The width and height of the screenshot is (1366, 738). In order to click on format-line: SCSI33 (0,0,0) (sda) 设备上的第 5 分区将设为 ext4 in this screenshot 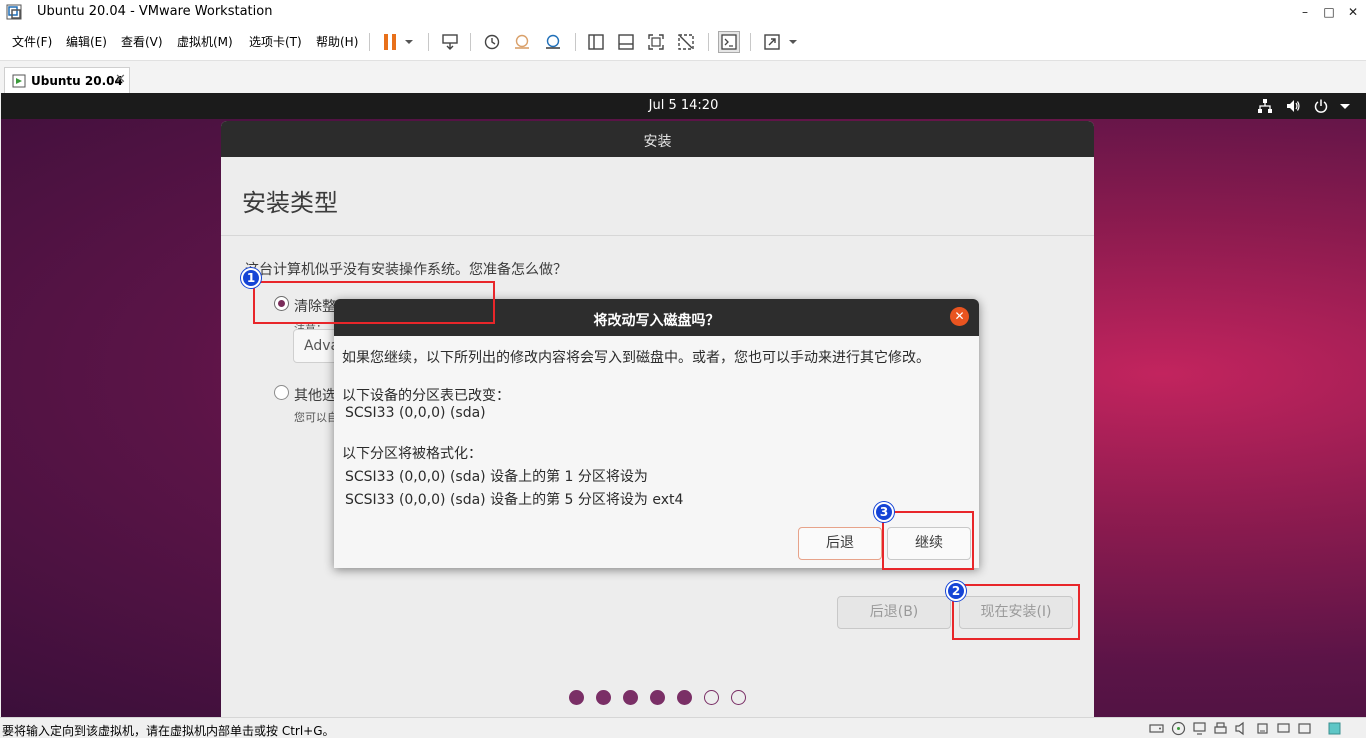, I will do `click(514, 500)`.